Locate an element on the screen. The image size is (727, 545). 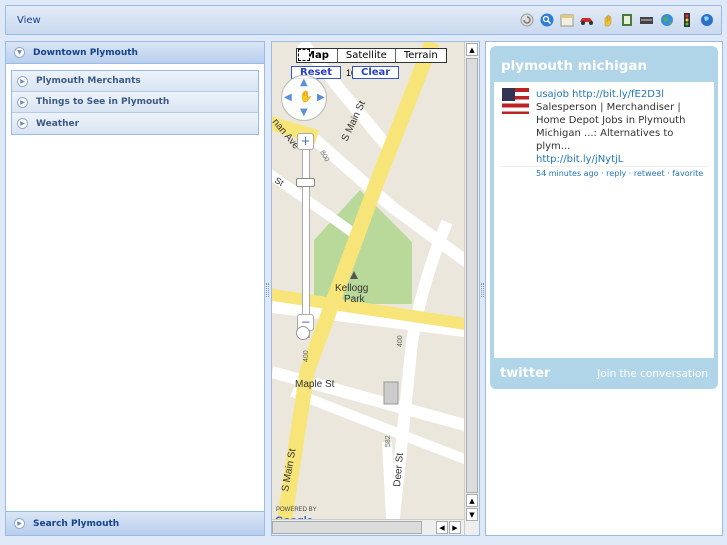
window-icon is located at coordinates (566, 19).